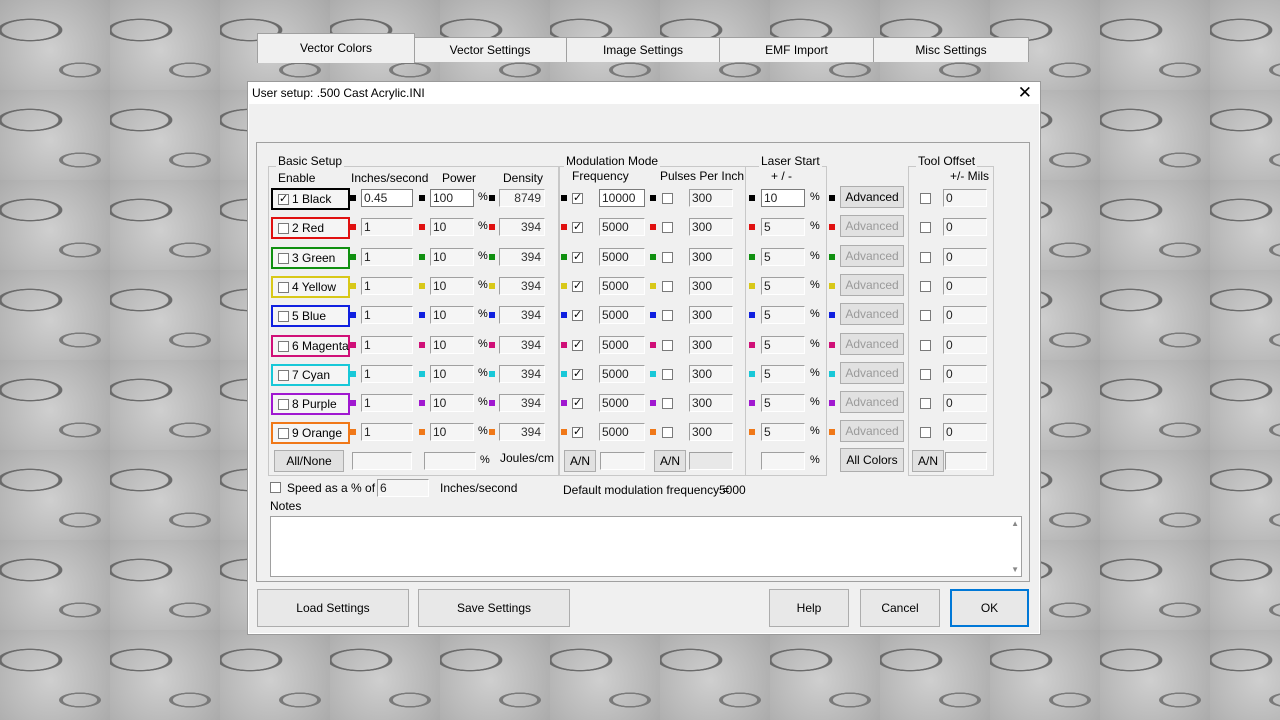 The height and width of the screenshot is (720, 1280). Describe the element at coordinates (387, 198) in the screenshot. I see `speed-input: 0.45` at that location.